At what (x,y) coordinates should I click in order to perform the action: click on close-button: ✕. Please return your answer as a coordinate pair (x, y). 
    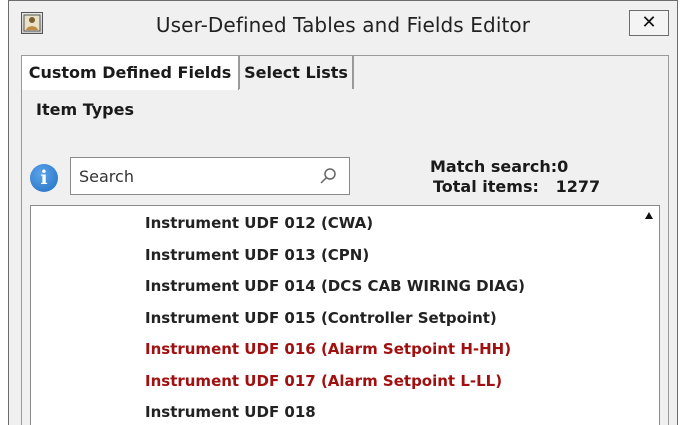
    Looking at the image, I should click on (649, 23).